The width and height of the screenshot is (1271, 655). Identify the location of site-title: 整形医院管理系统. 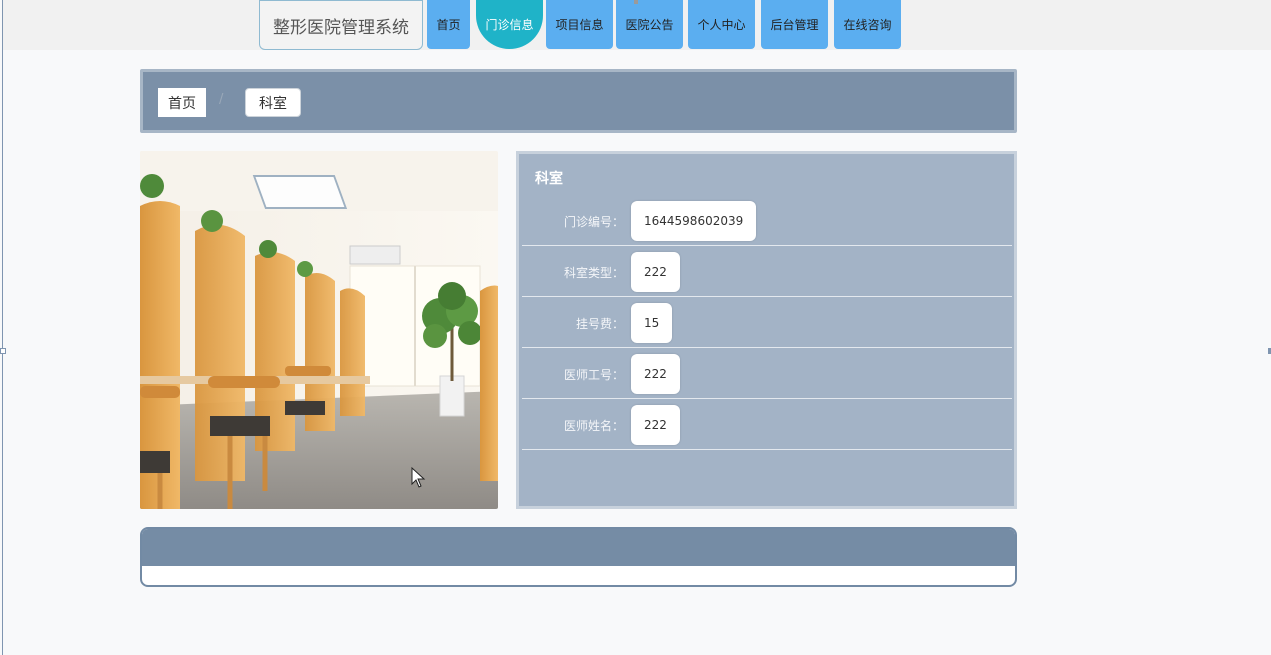
(341, 25).